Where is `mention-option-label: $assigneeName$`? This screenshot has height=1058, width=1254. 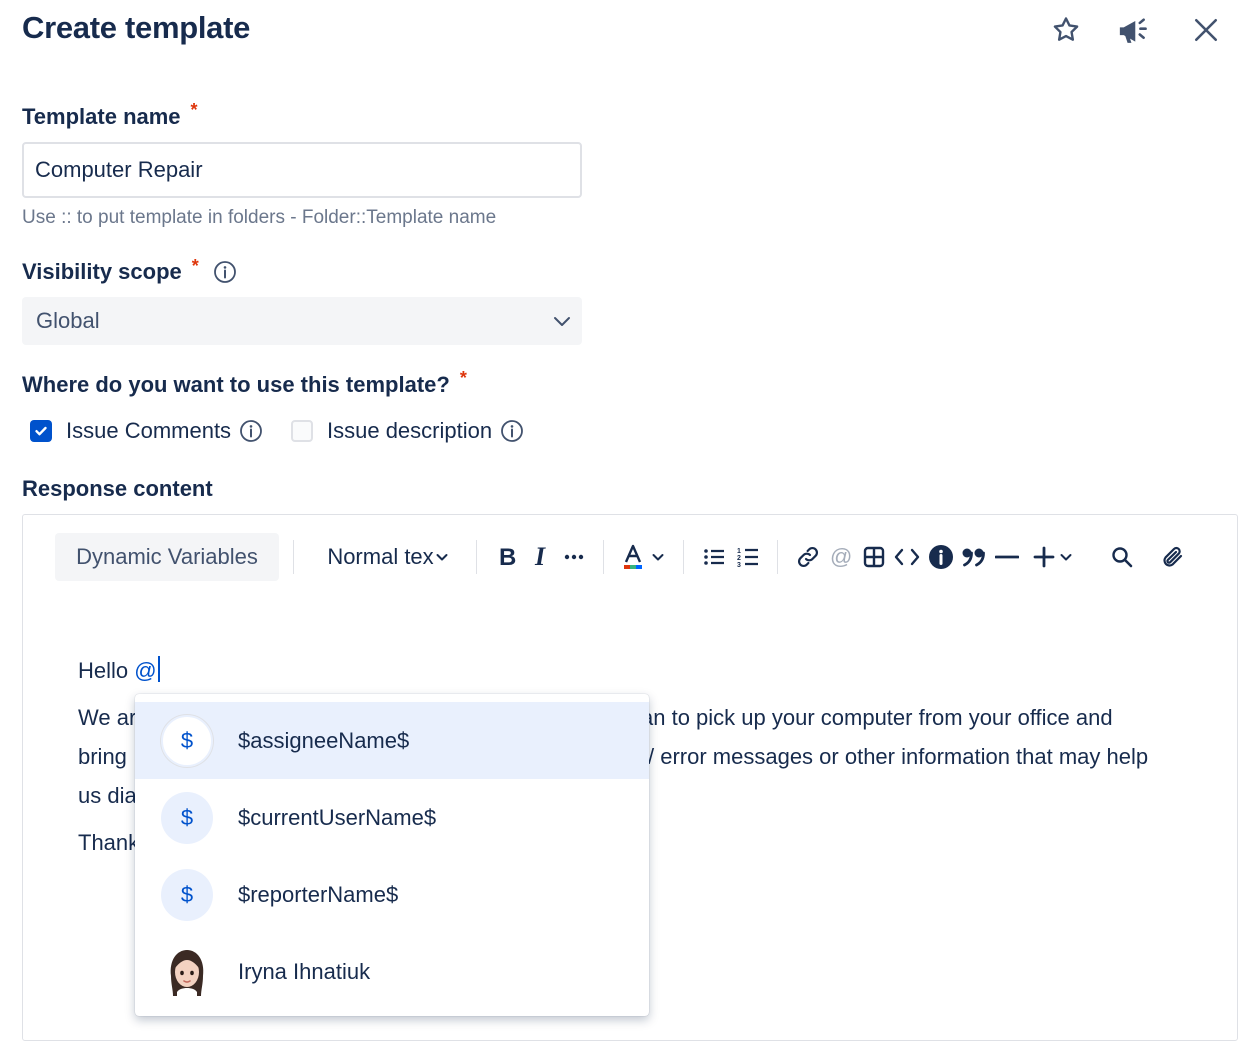
mention-option-label: $assigneeName$ is located at coordinates (324, 740).